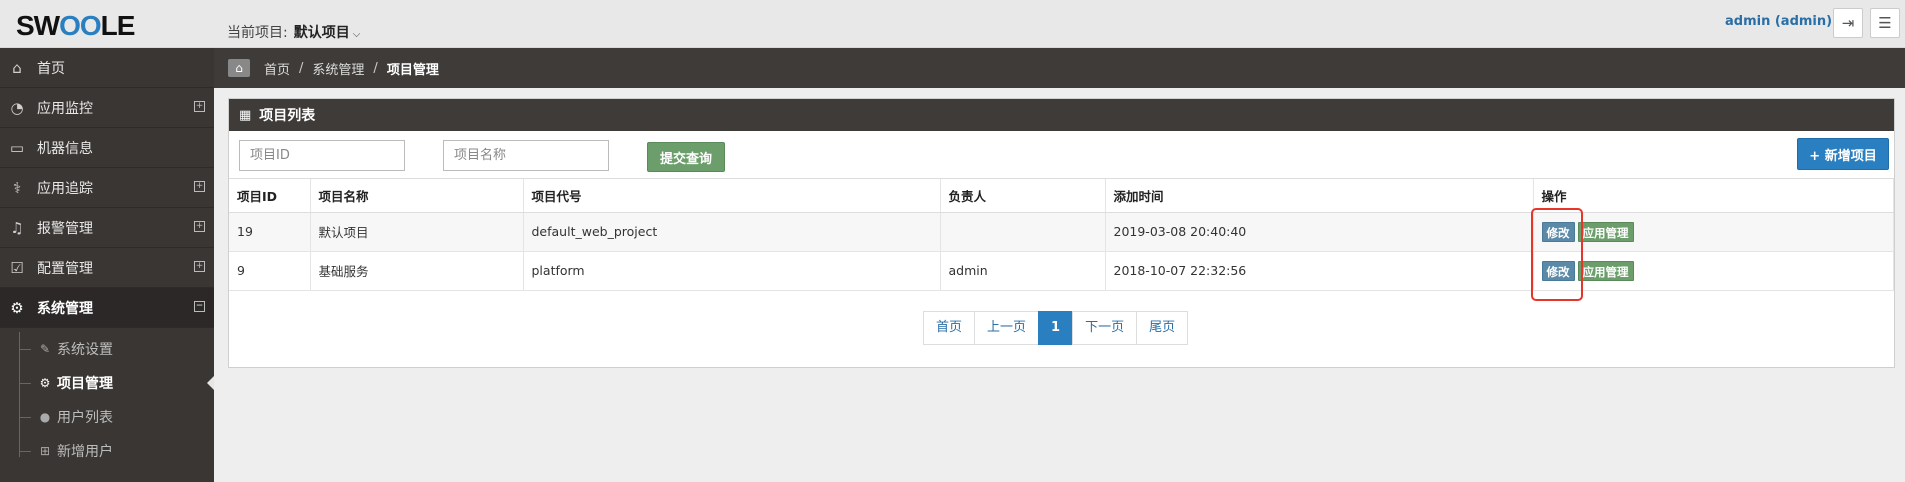  I want to click on breadcrumb-home: 首页, so click(277, 68).